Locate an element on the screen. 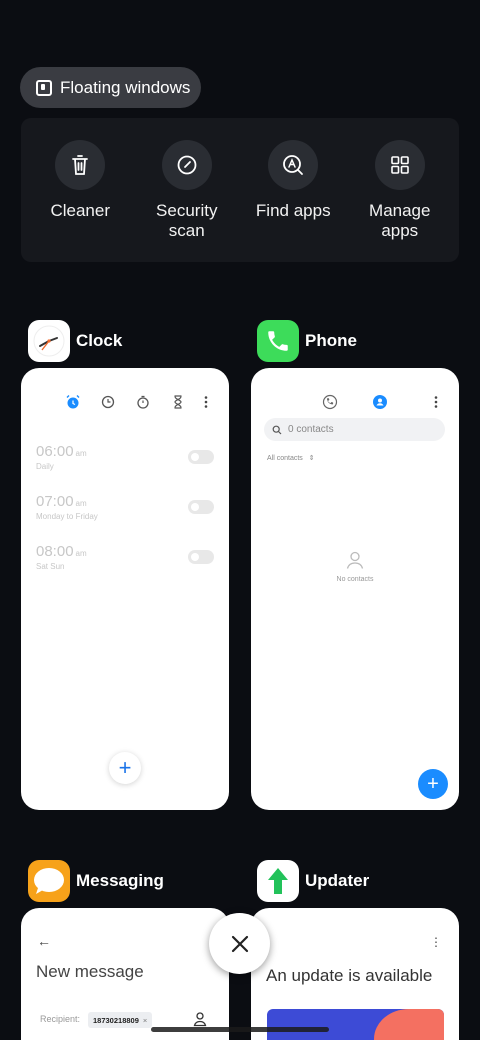 The image size is (480, 1040). recipient-chip: 18730218809 × is located at coordinates (120, 1020).